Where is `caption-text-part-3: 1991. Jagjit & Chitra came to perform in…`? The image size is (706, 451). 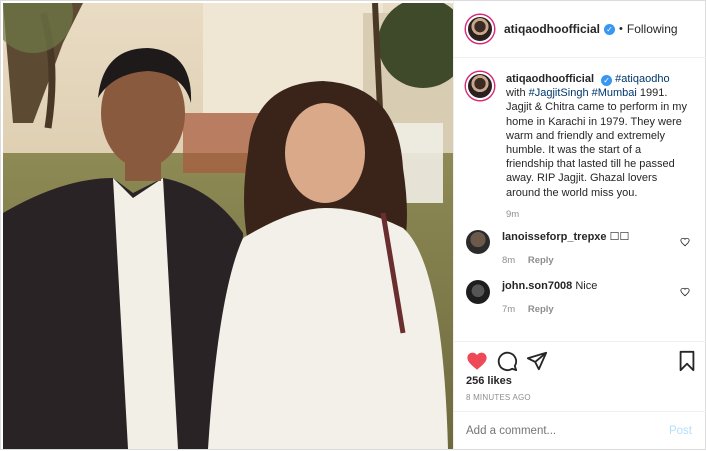
caption-text-part-3: 1991. Jagjit & Chitra came to perform in… is located at coordinates (596, 143).